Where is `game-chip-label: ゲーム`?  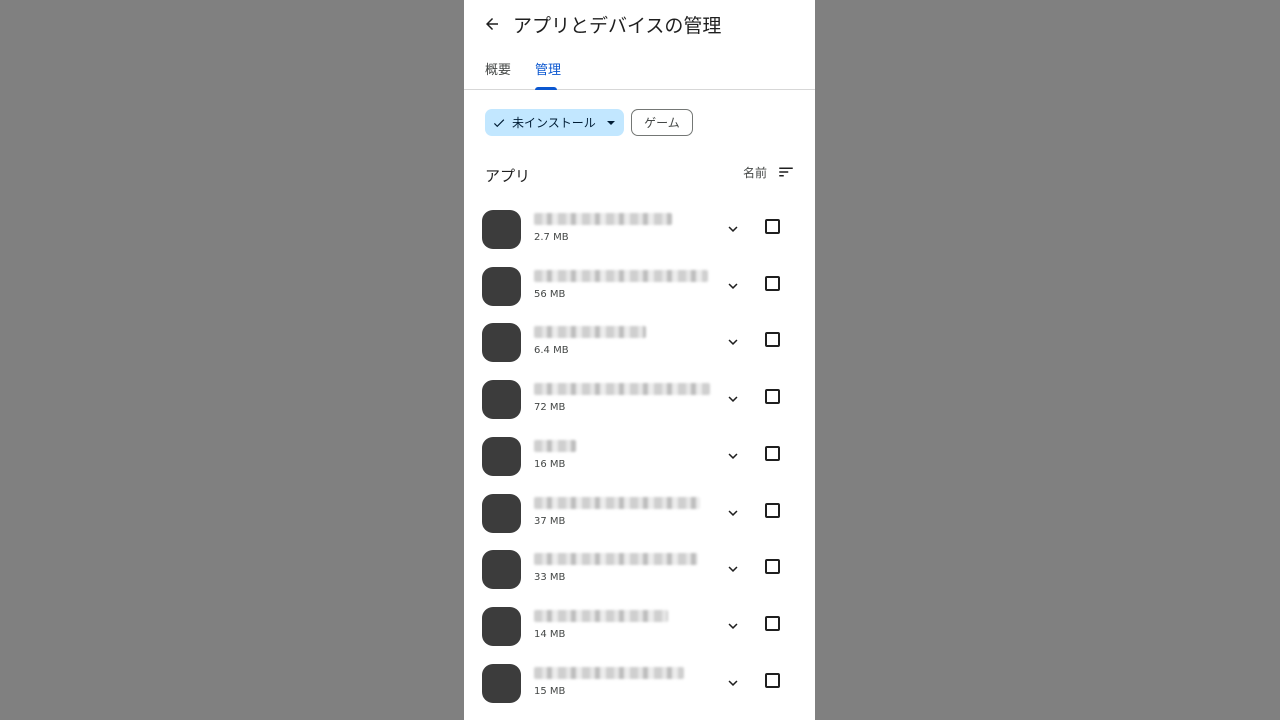
game-chip-label: ゲーム is located at coordinates (662, 123).